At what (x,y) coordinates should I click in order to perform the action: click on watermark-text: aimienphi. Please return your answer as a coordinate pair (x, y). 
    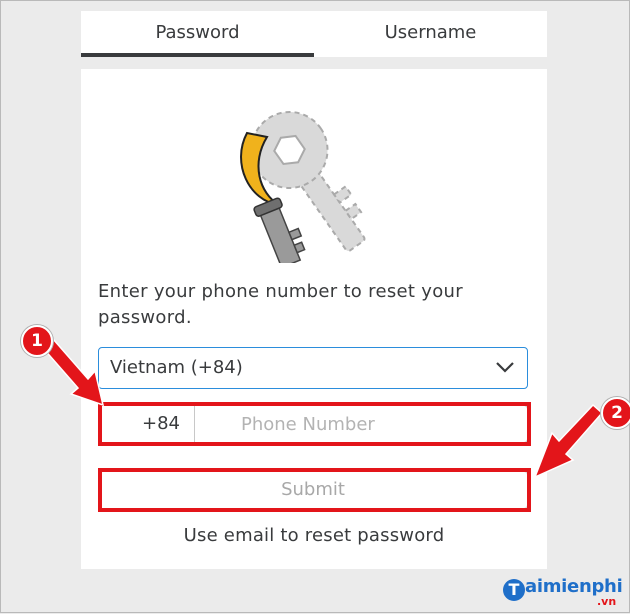
    Looking at the image, I should click on (574, 586).